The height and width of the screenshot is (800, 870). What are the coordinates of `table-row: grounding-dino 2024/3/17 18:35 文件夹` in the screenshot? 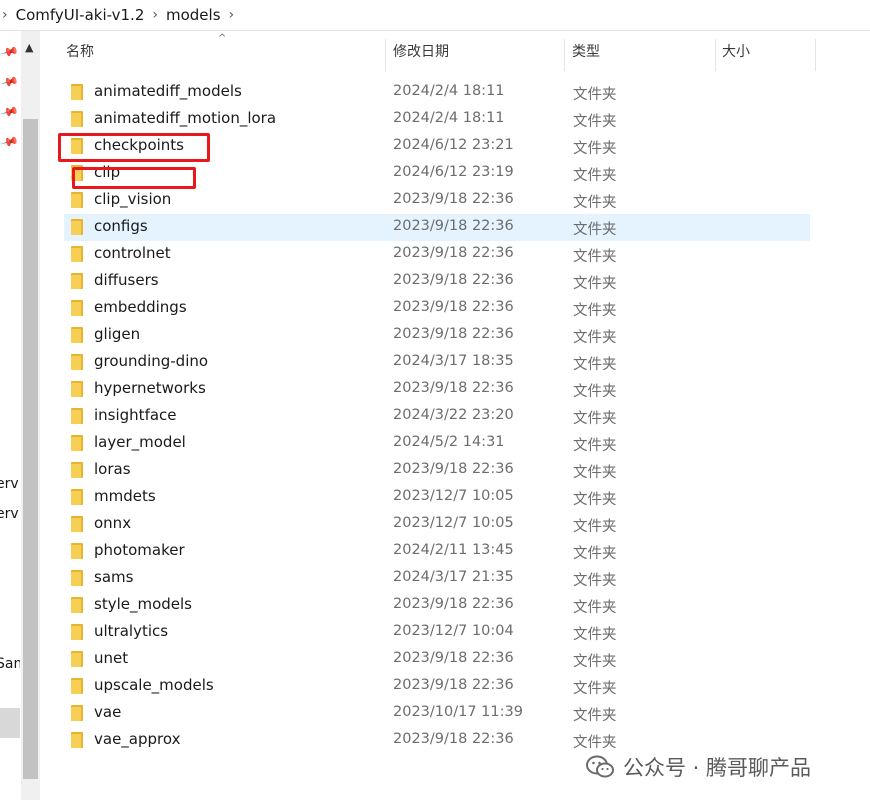 It's located at (455, 362).